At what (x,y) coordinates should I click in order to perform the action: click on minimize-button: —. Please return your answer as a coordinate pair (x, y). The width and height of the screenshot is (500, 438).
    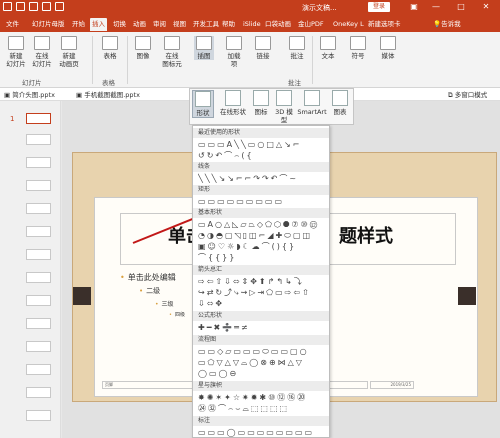
    Looking at the image, I should click on (436, 7).